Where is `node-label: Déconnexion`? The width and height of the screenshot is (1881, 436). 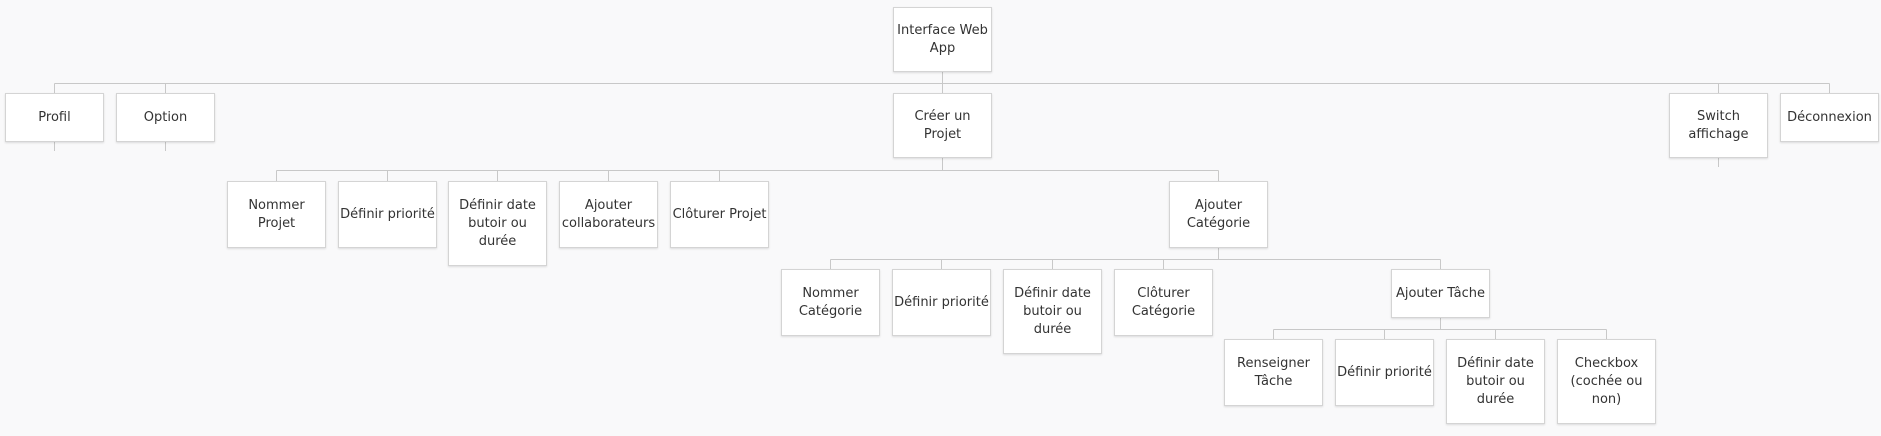 node-label: Déconnexion is located at coordinates (1829, 117).